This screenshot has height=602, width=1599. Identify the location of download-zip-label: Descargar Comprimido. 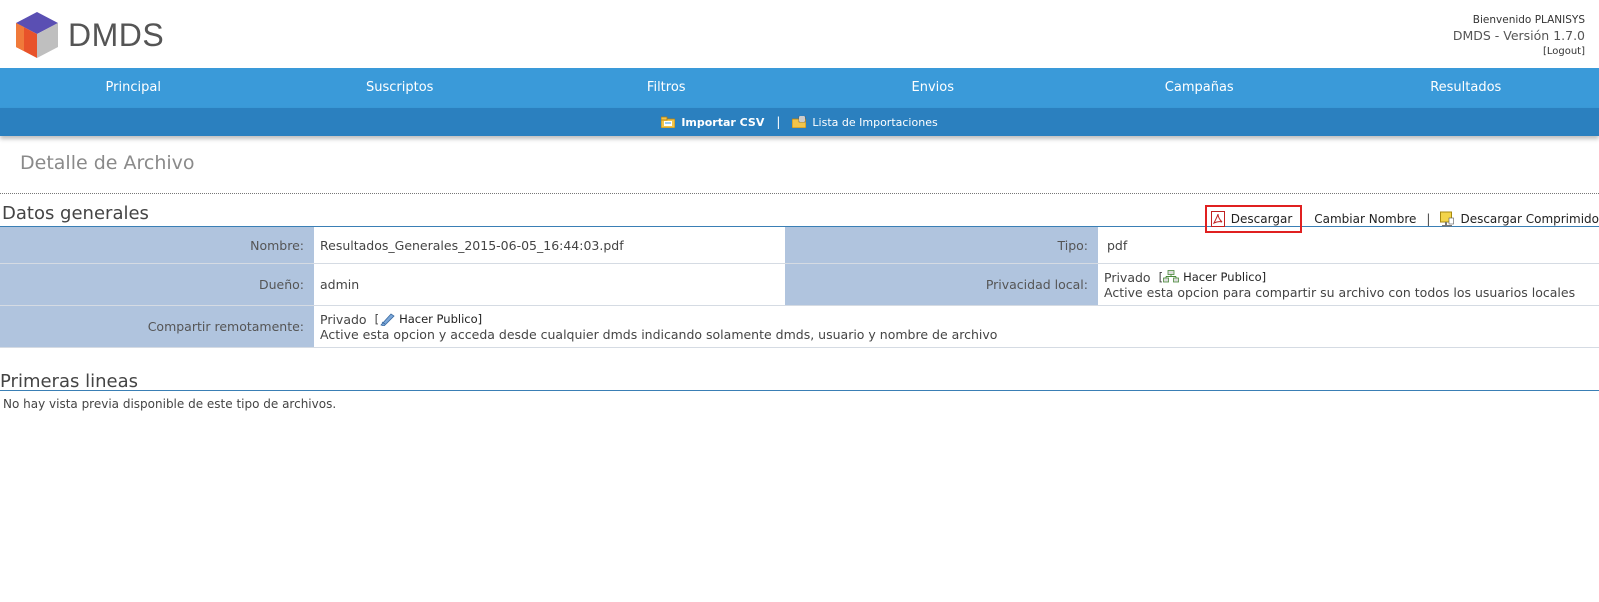
(1529, 219).